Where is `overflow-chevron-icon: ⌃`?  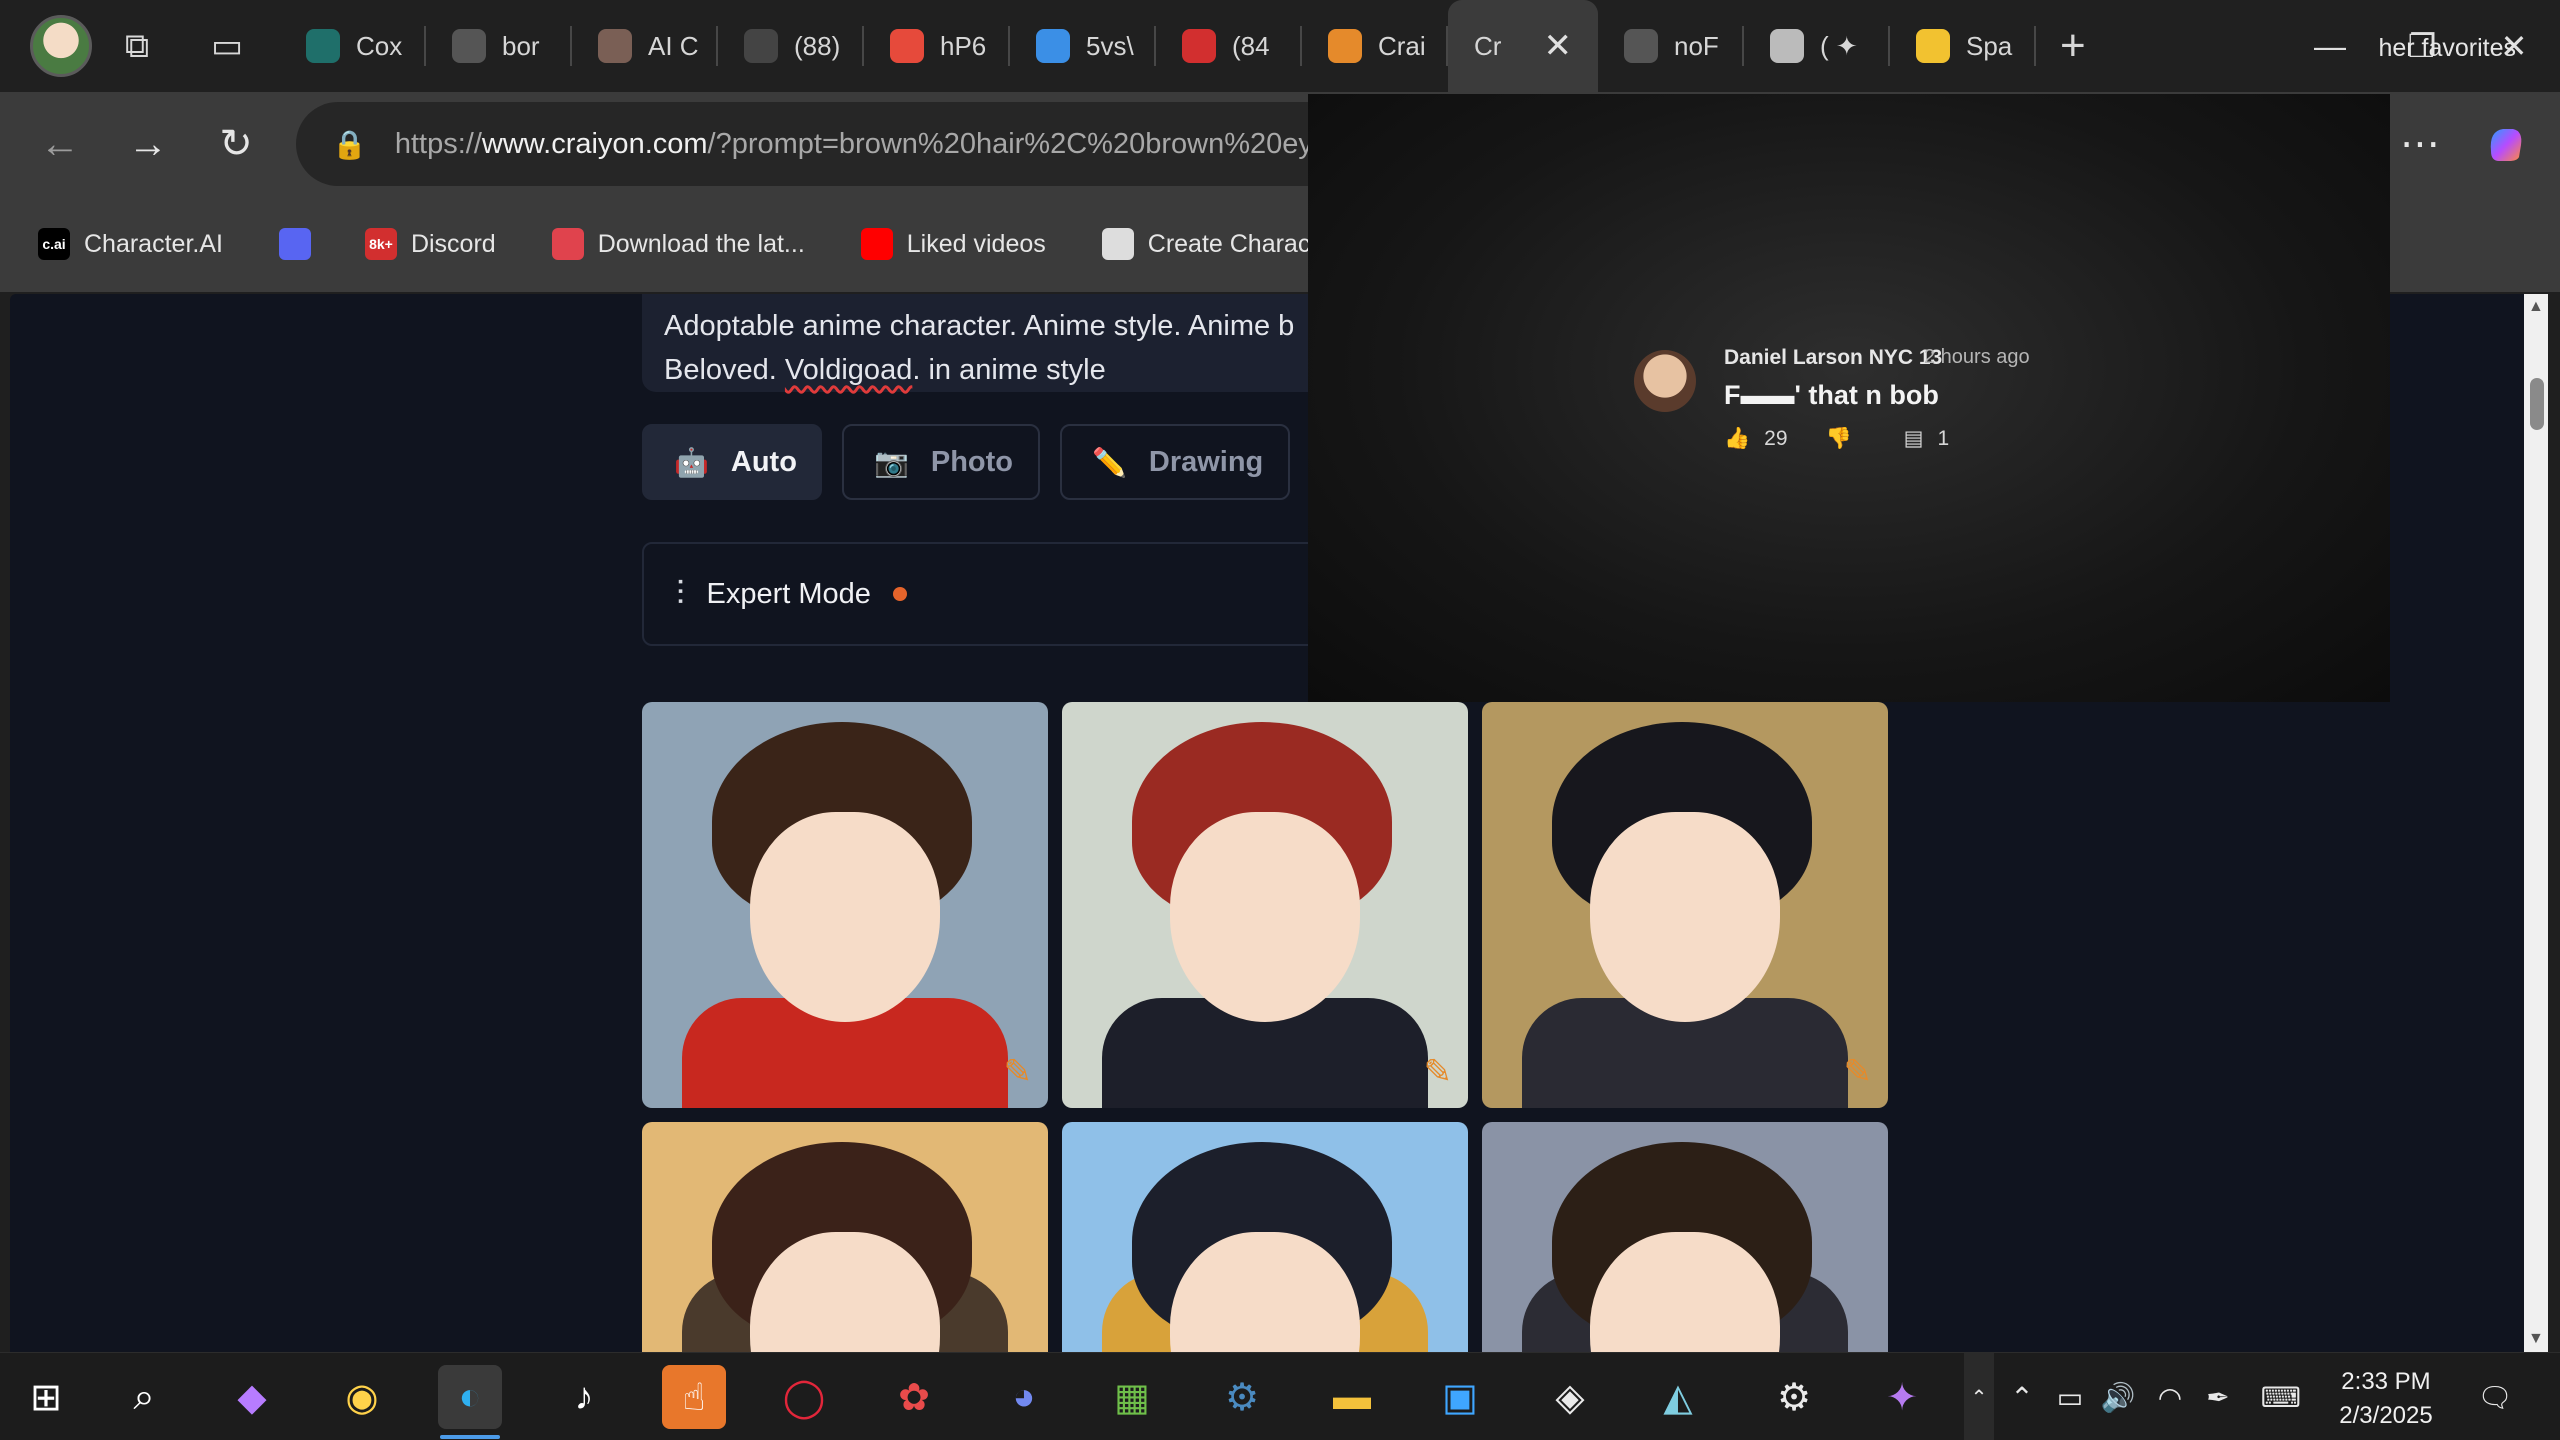
overflow-chevron-icon: ⌃ is located at coordinates (1979, 1396).